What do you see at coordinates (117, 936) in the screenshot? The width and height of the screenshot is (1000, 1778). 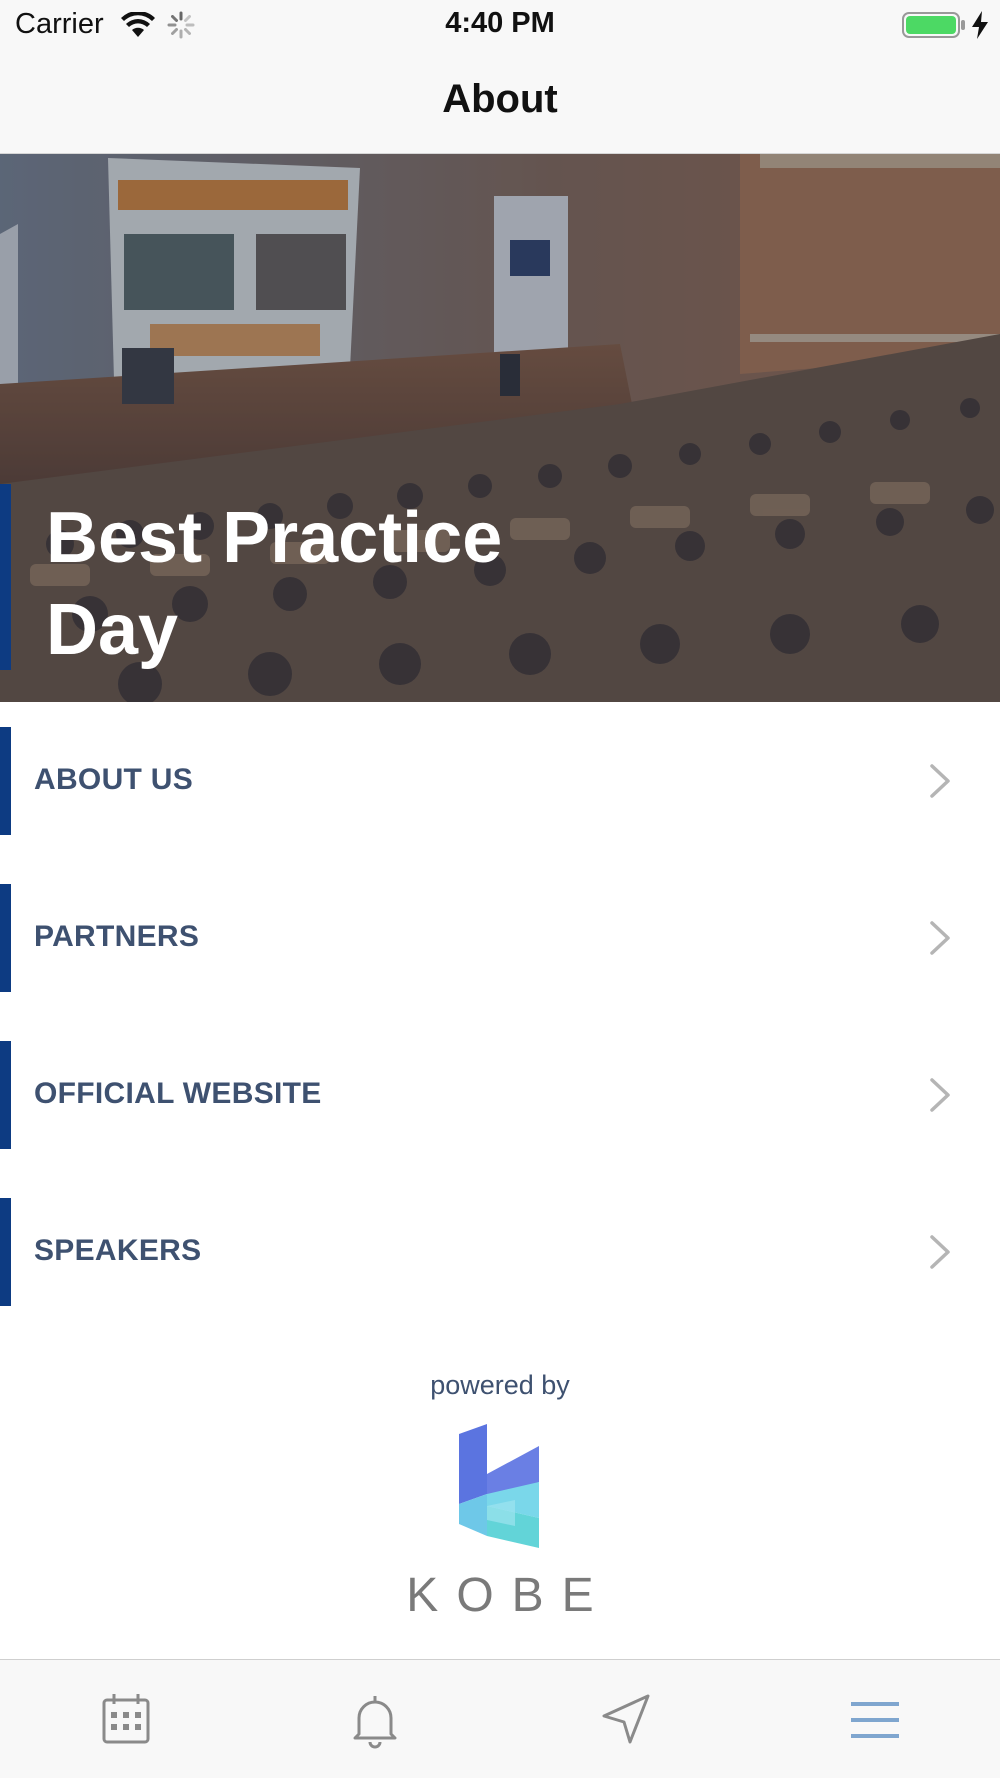 I see `menu-item-label: PARTNERS` at bounding box center [117, 936].